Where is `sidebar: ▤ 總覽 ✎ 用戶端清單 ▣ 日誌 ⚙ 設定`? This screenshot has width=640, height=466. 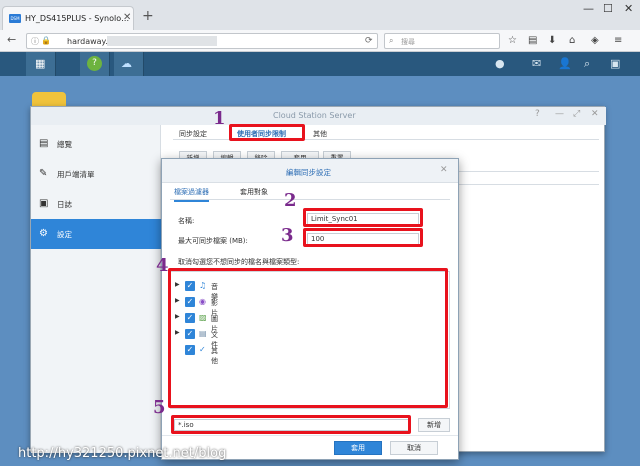
sidebar: ▤ 總覽 ✎ 用戶端清單 ▣ 日誌 ⚙ 設定 is located at coordinates (96, 289).